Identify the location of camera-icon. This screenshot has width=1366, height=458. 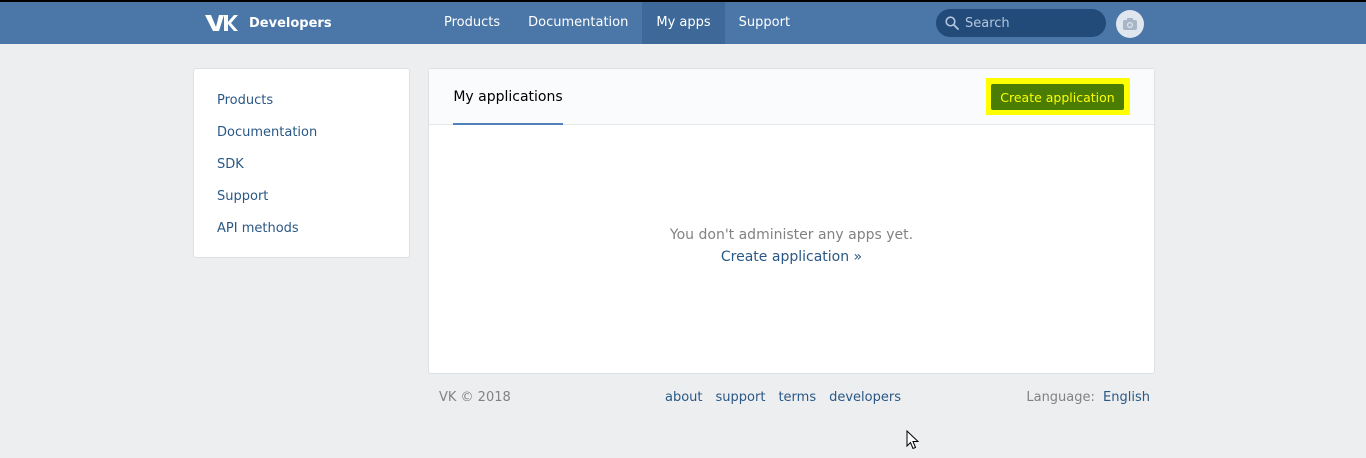
(1130, 24).